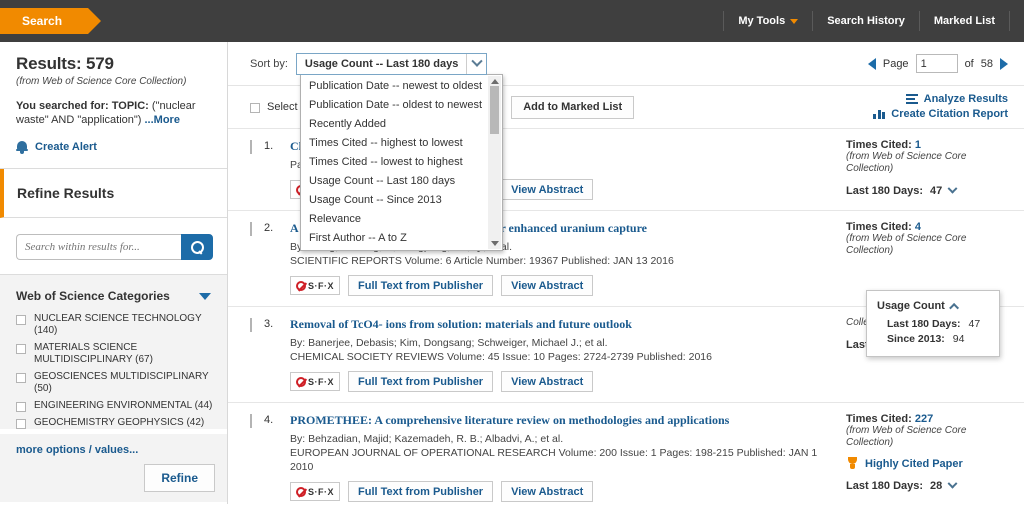 The height and width of the screenshot is (512, 1024). I want to click on list-item: NUCLEAR SCIENCE TECHNOLOGY (140), so click(115, 325).